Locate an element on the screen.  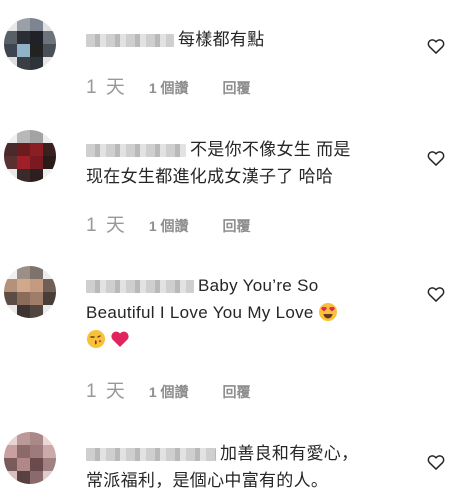
comment-body-line2: 常派福利，是個心中富有的人。 is located at coordinates (207, 480).